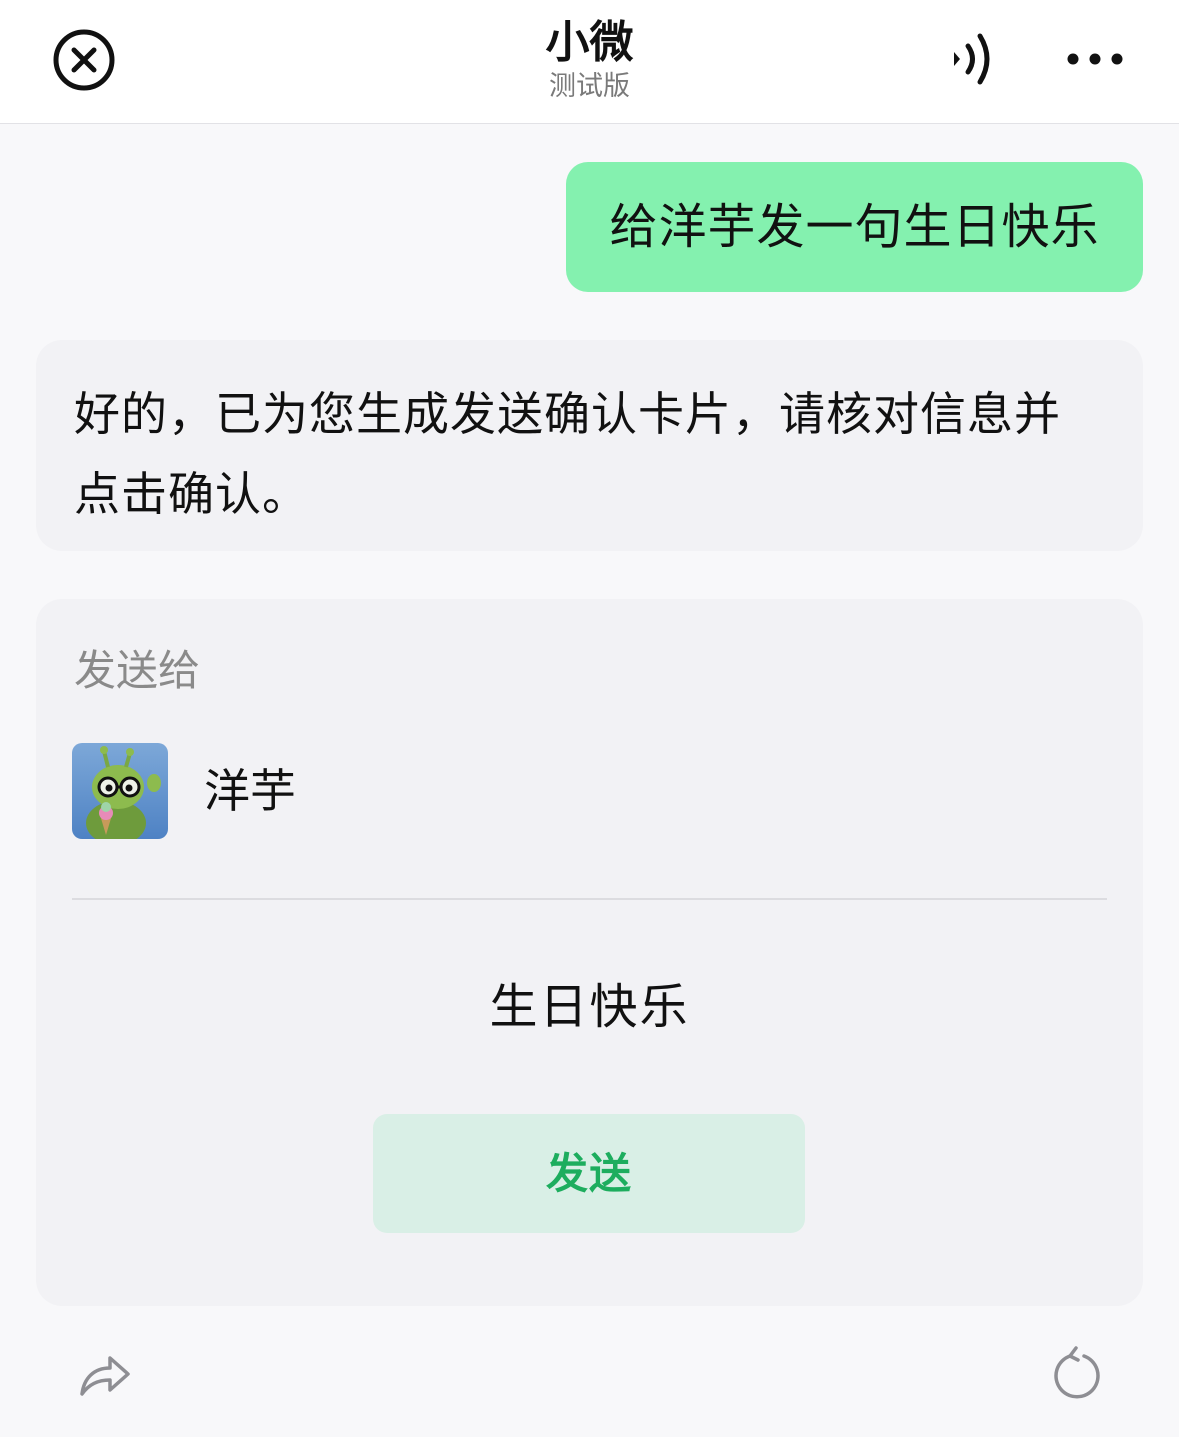 This screenshot has width=1179, height=1437. Describe the element at coordinates (104, 1374) in the screenshot. I see `share-arrow-icon` at that location.